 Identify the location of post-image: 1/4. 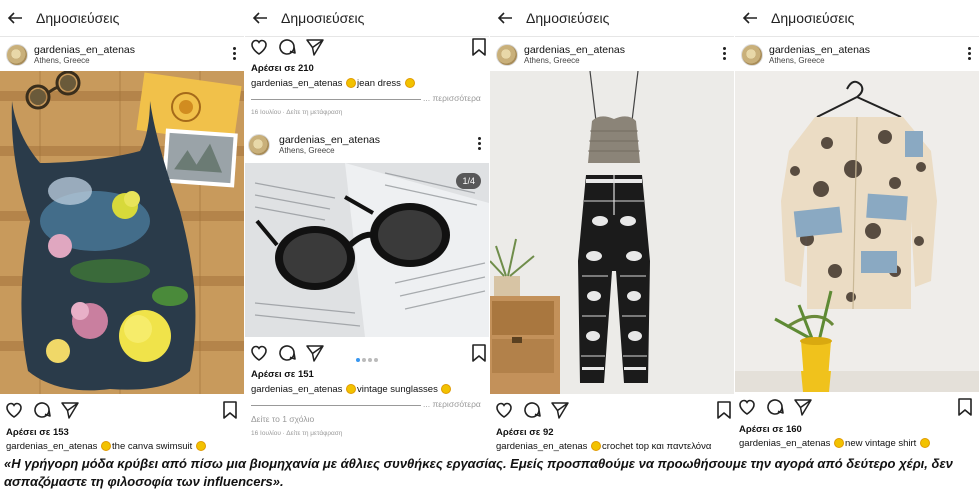
(367, 250).